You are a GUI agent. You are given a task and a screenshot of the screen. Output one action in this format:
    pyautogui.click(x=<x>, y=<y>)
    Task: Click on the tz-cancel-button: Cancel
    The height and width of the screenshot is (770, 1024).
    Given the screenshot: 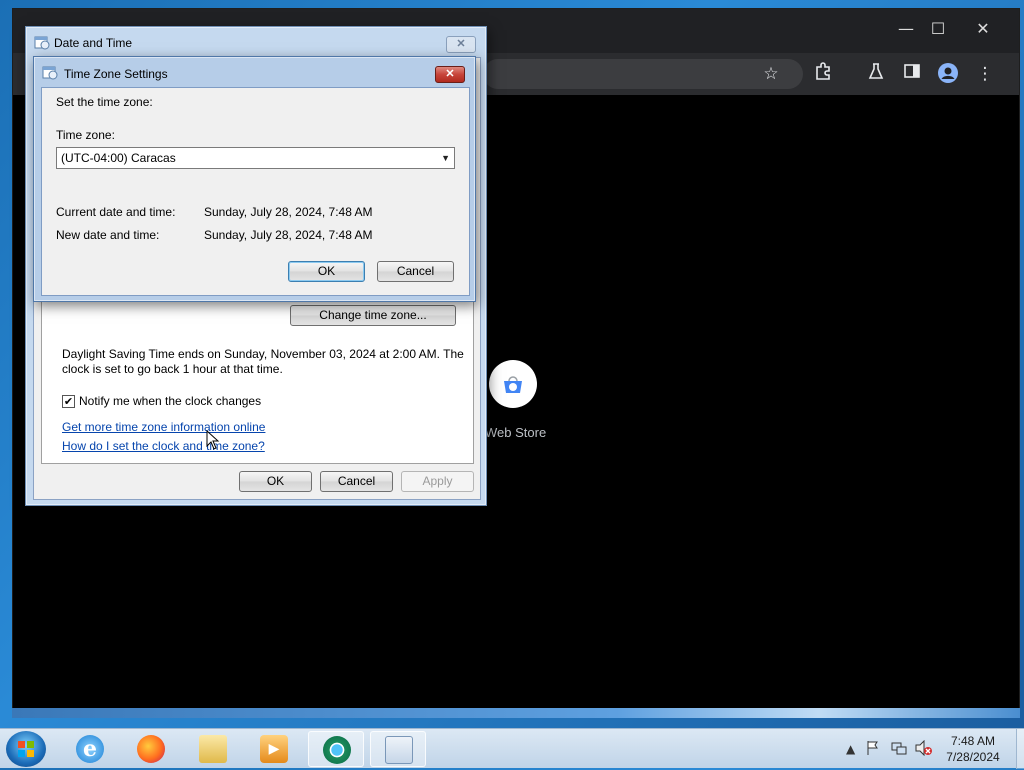 What is the action you would take?
    pyautogui.click(x=415, y=271)
    